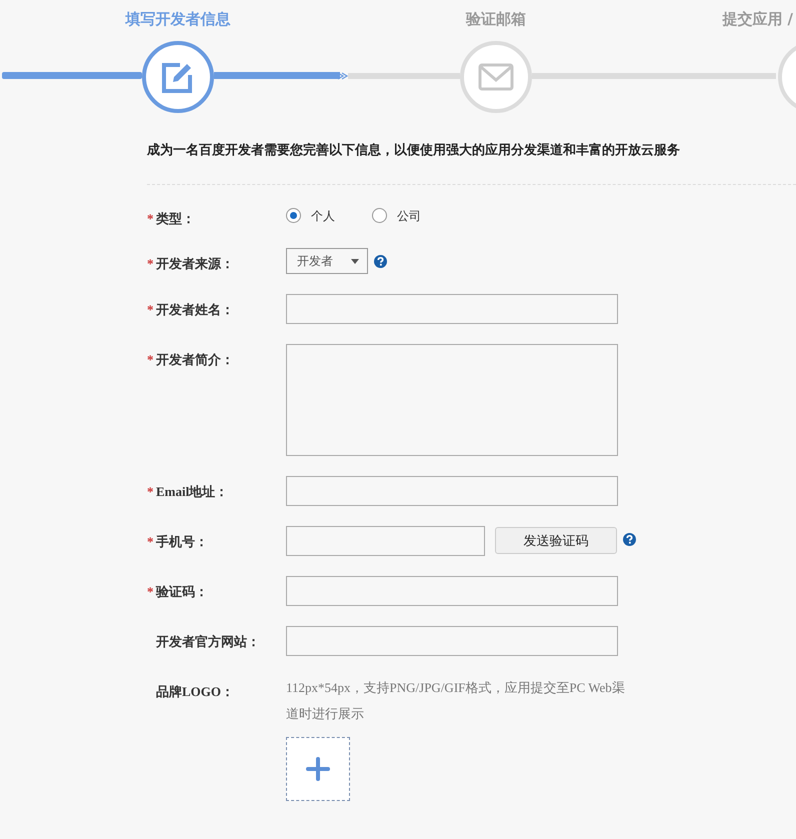 The height and width of the screenshot is (839, 796). Describe the element at coordinates (195, 264) in the screenshot. I see `field-label: 开发者来源：` at that location.